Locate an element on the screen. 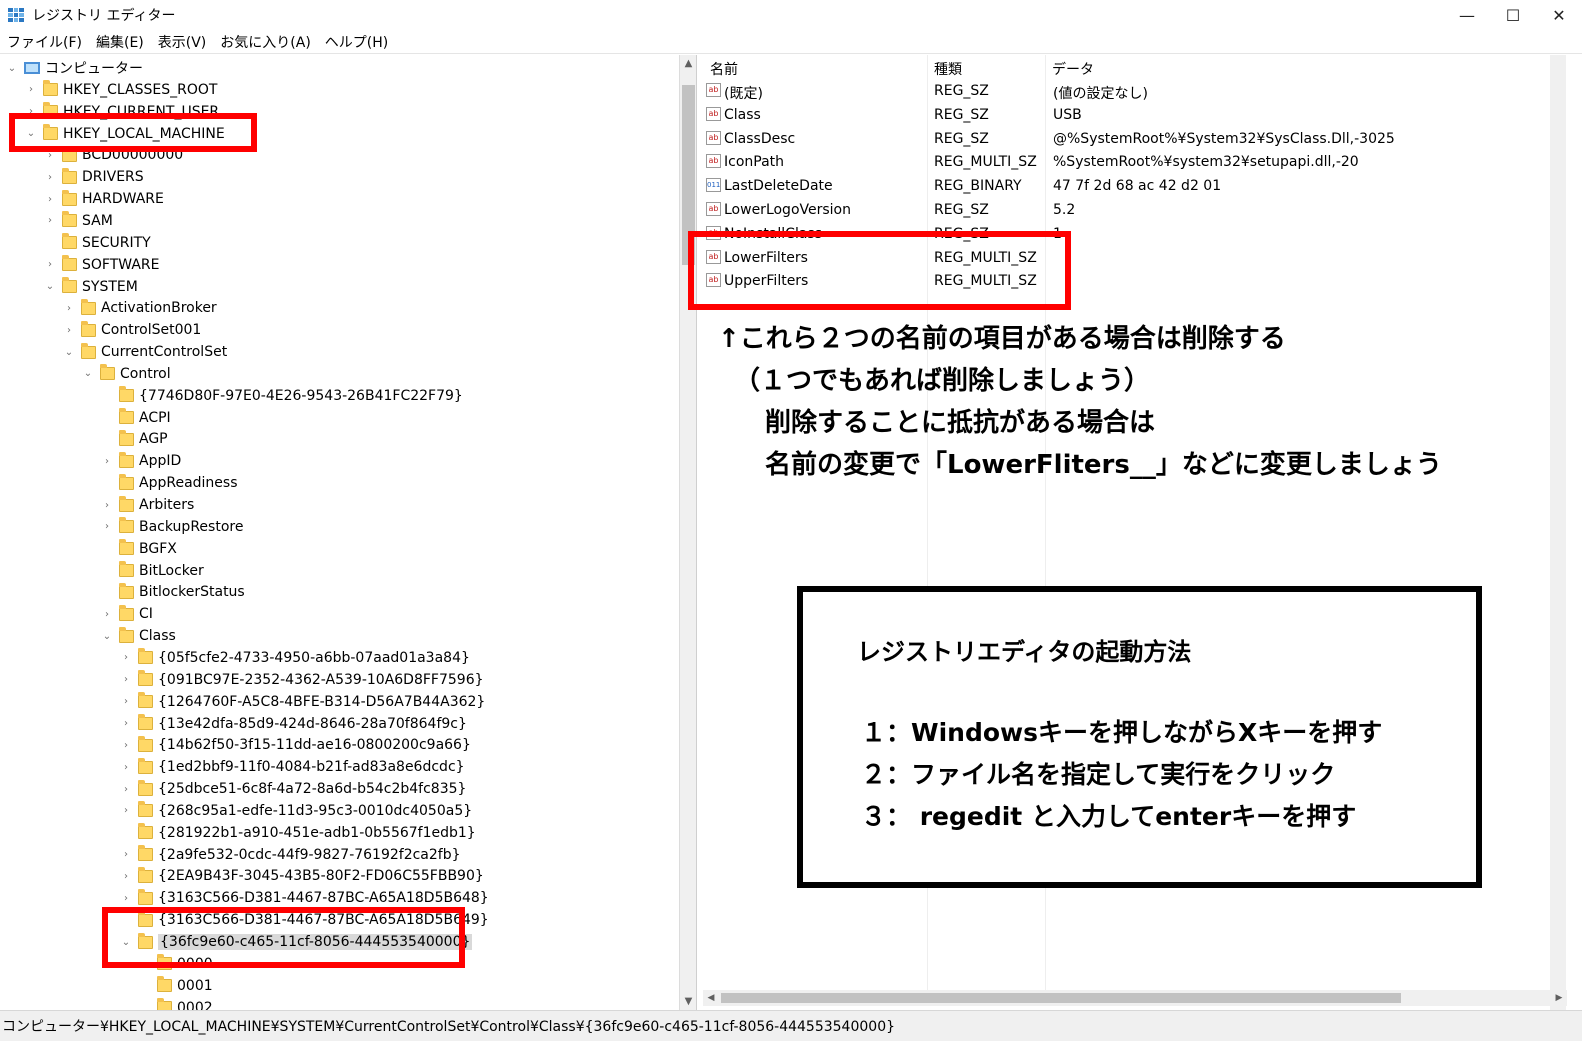  scroll-down-icon: ▼ is located at coordinates (688, 1001).